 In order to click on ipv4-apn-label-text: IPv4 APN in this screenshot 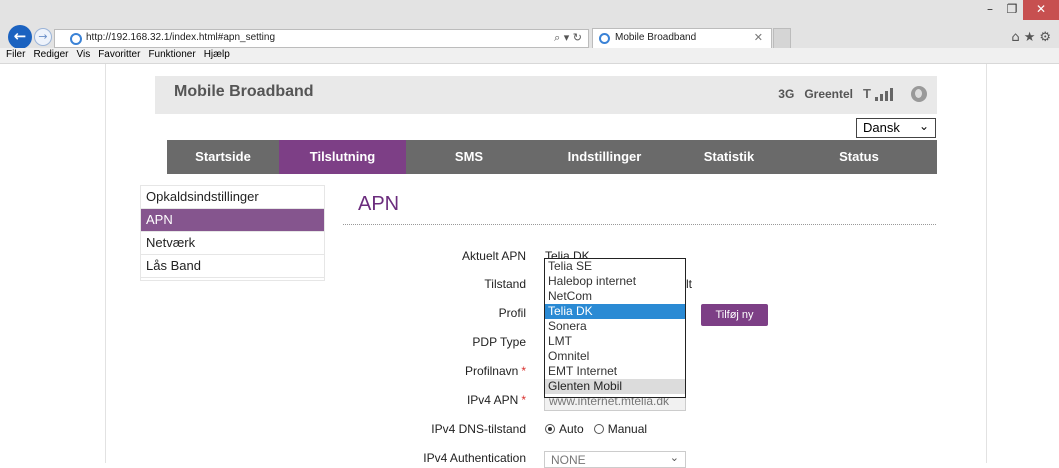, I will do `click(492, 400)`.